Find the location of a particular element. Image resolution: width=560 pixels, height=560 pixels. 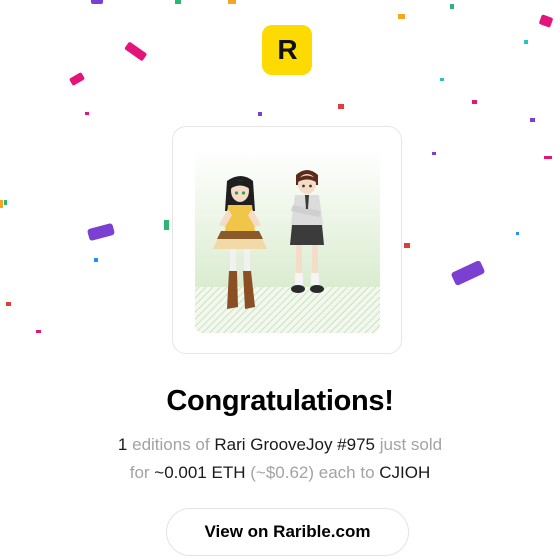

nft-artwork-image is located at coordinates (287, 241).